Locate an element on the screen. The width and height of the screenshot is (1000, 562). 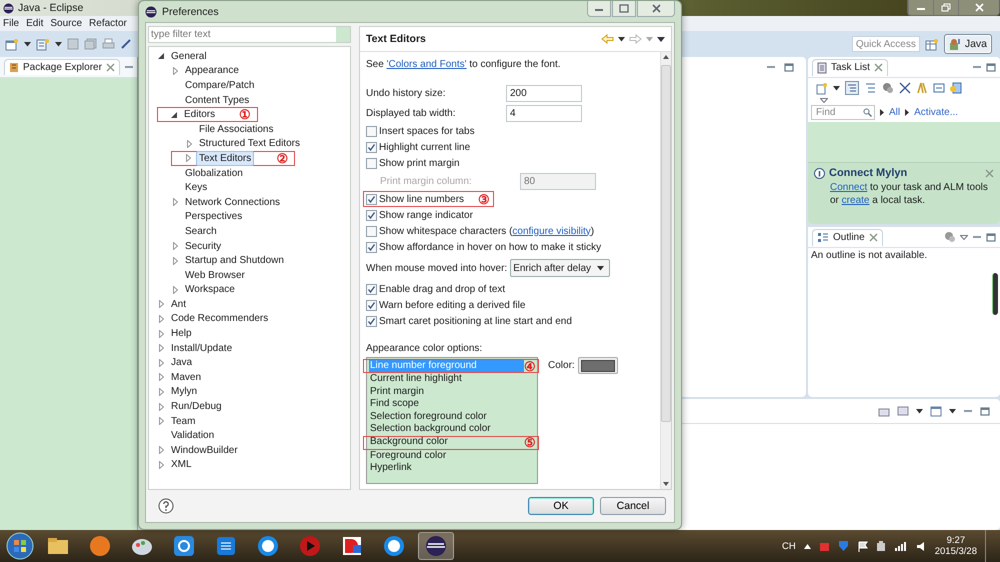
open-console-icon is located at coordinates (884, 411).